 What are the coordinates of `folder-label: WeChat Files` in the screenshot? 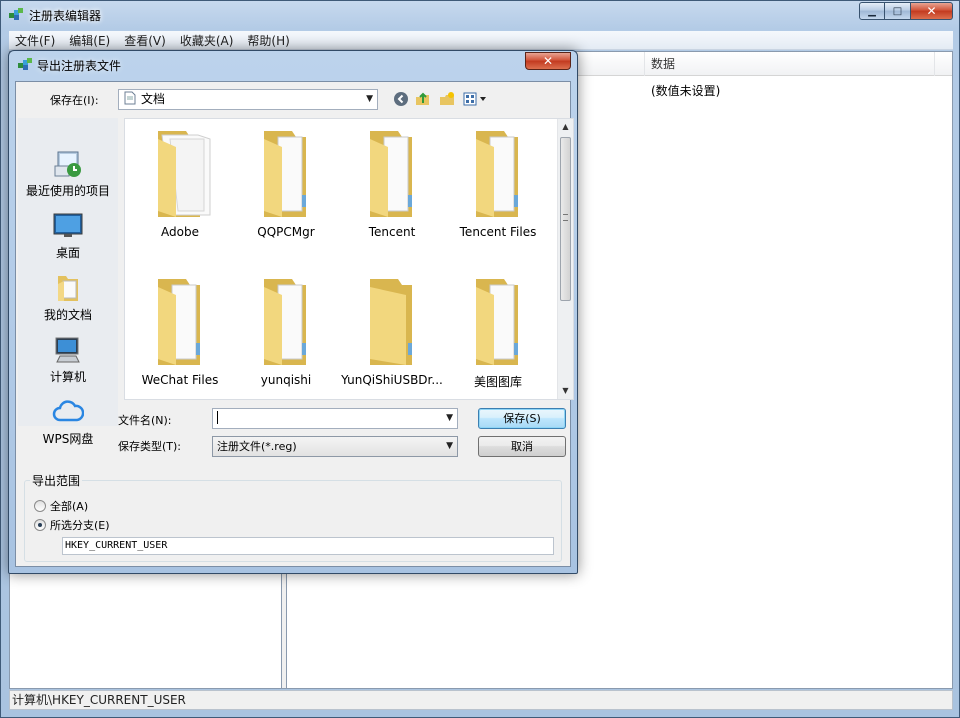 It's located at (180, 380).